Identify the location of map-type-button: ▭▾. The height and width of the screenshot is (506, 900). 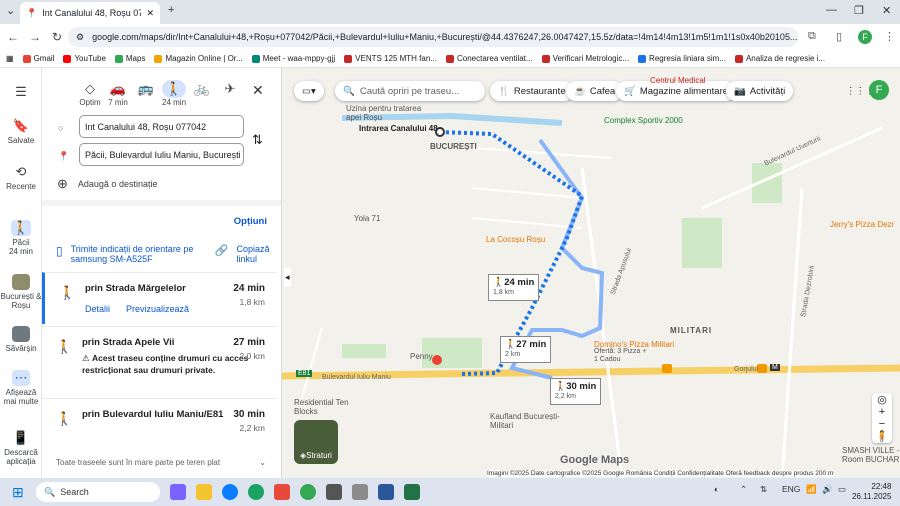
(309, 91).